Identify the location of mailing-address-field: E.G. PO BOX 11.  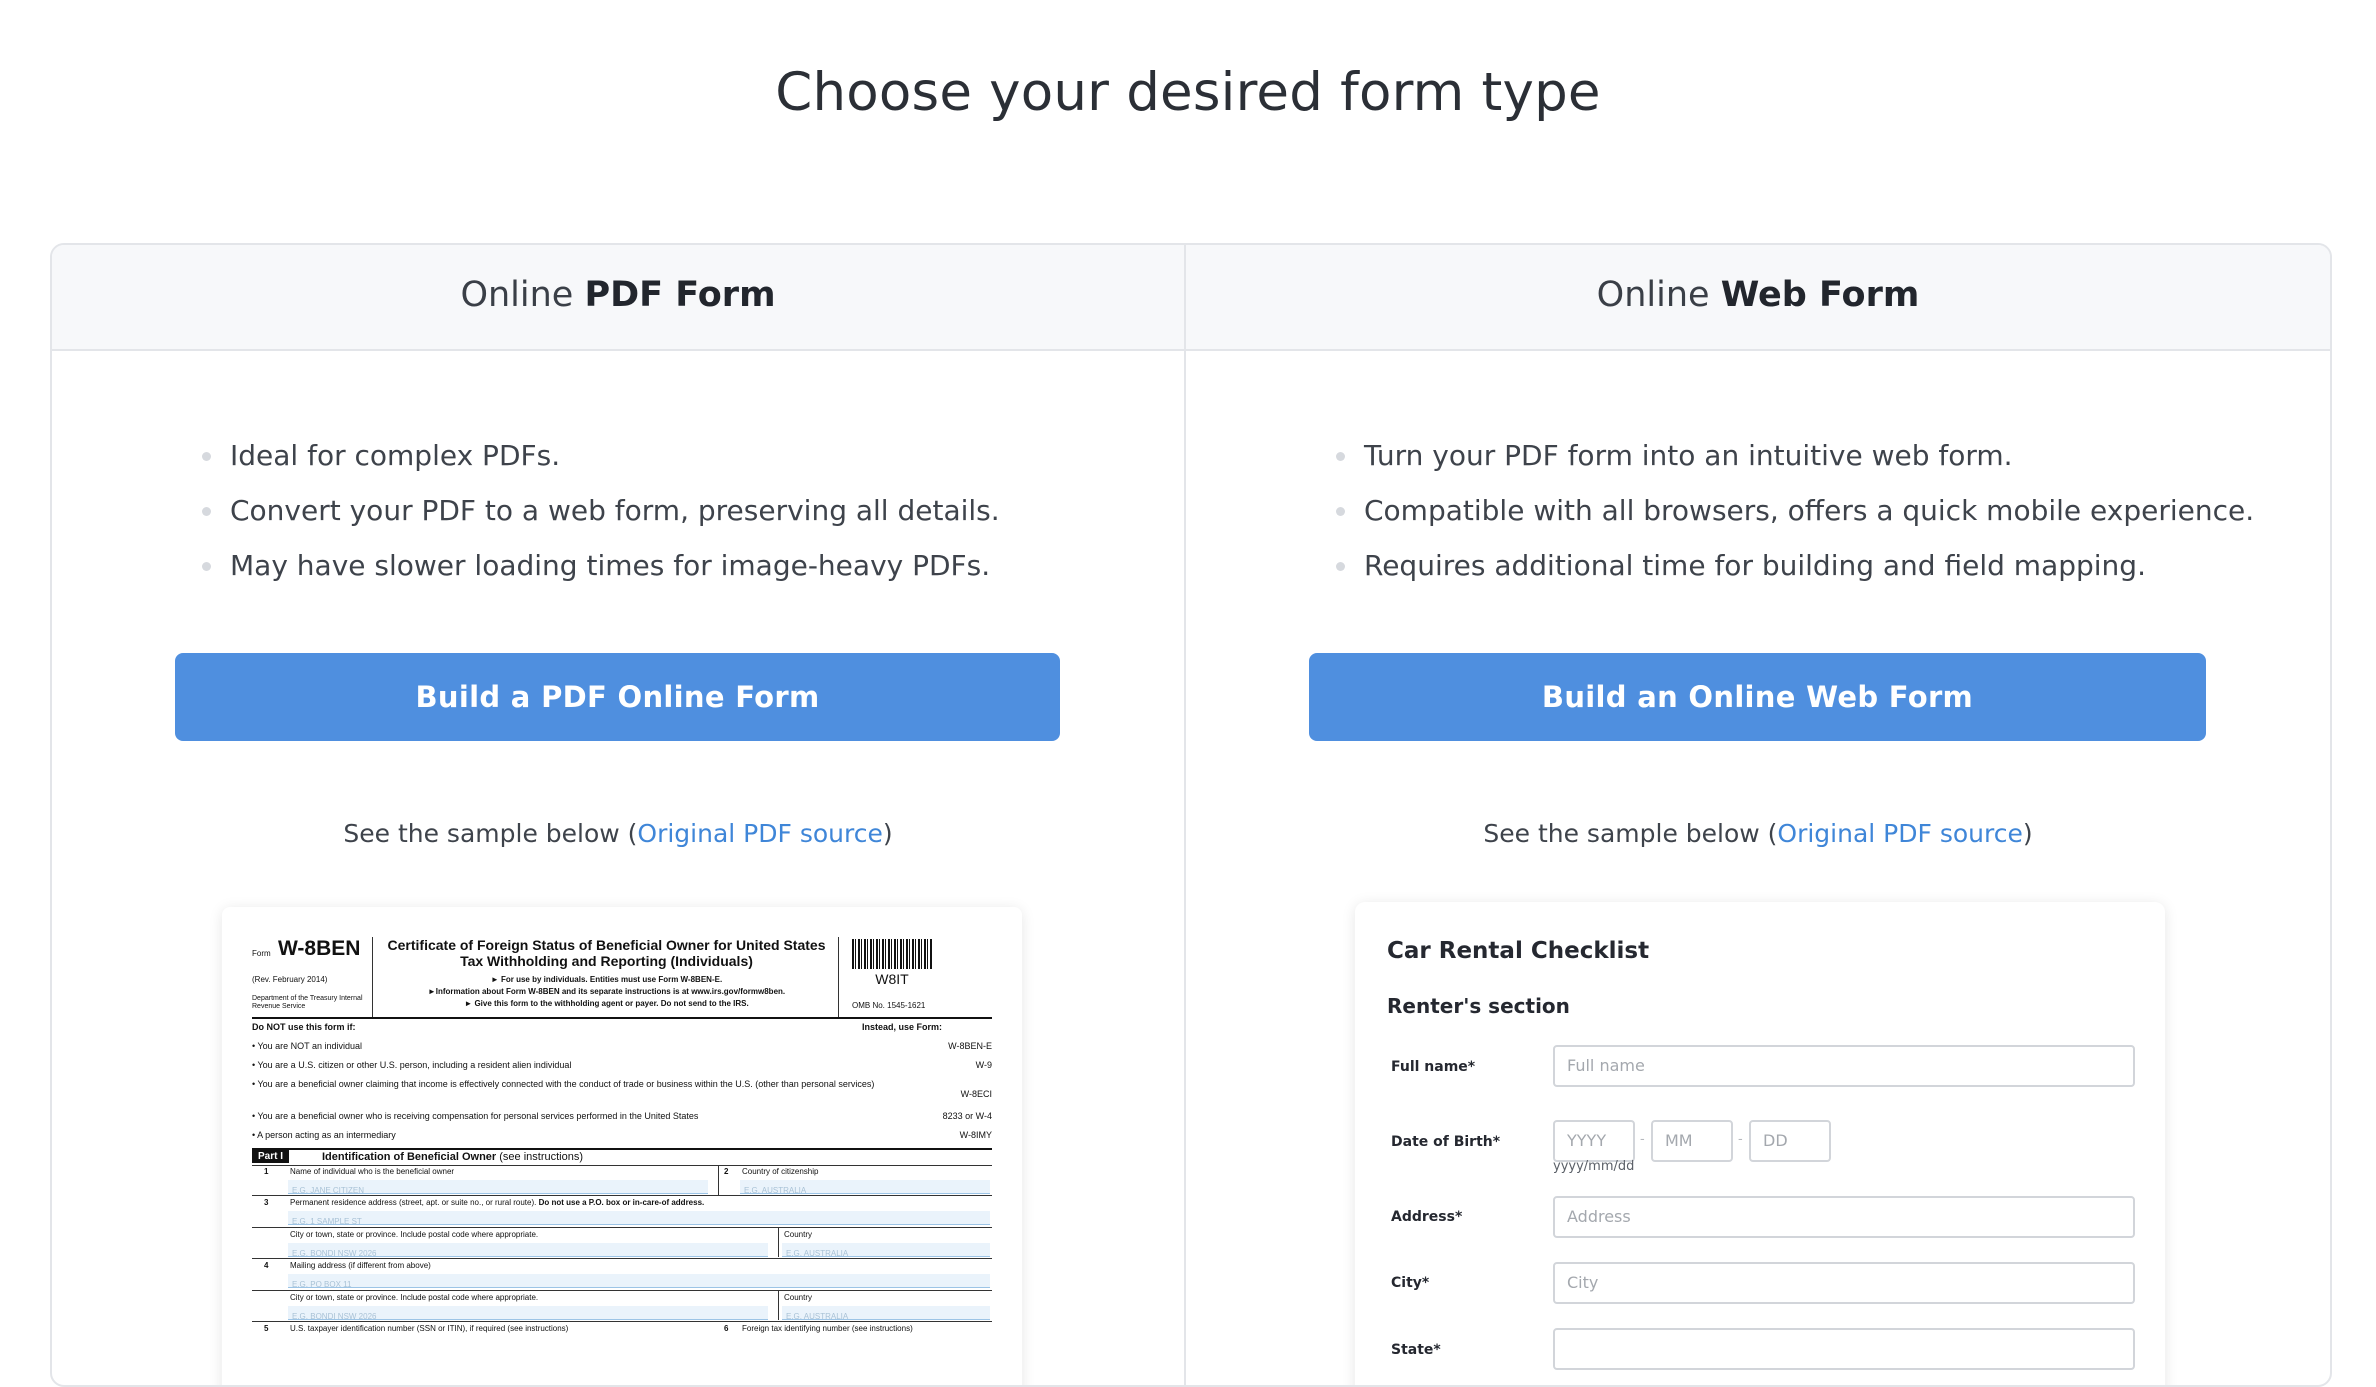
(639, 1281).